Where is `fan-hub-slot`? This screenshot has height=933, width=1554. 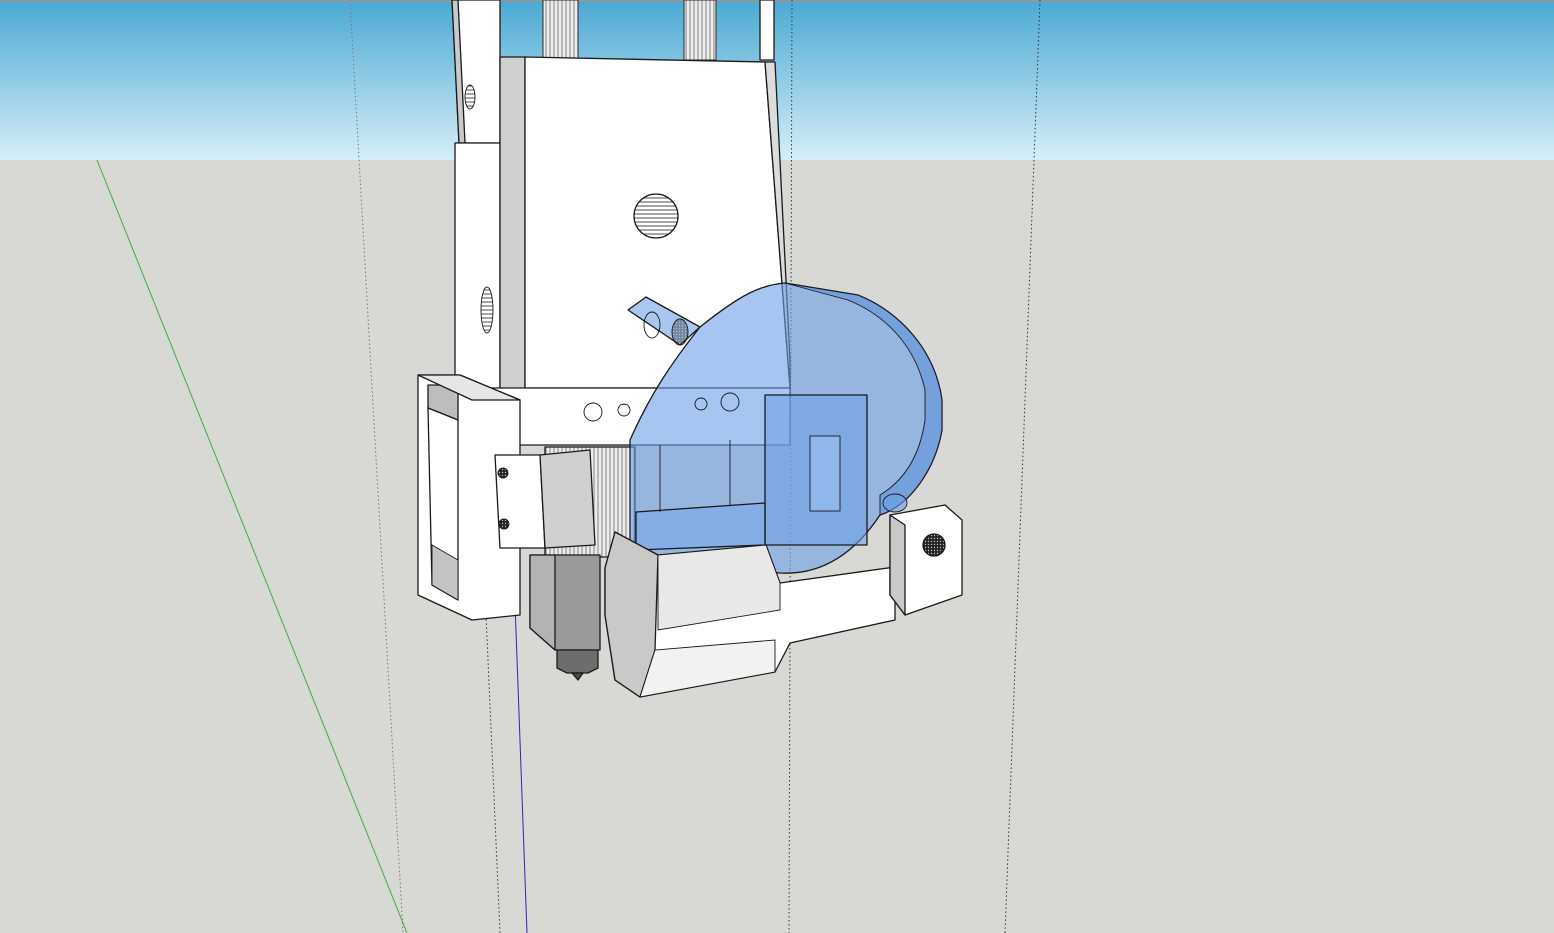
fan-hub-slot is located at coordinates (825, 473).